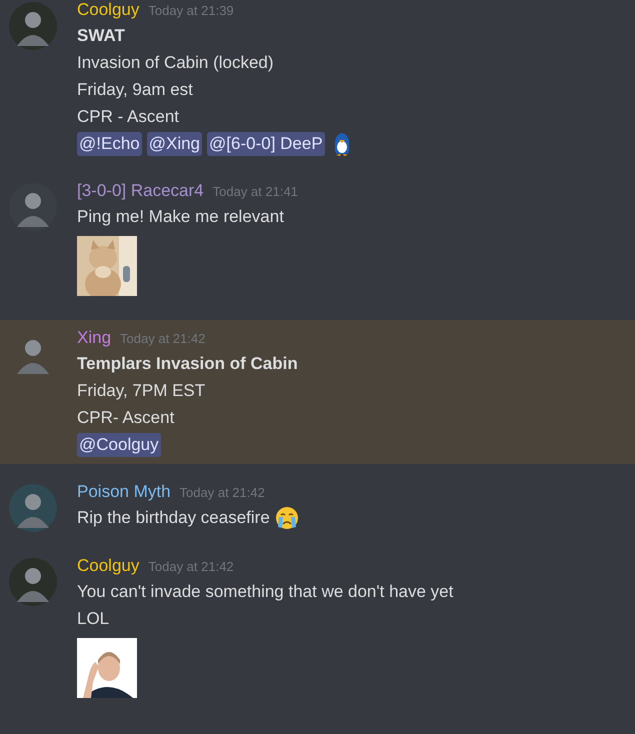 The image size is (635, 734). What do you see at coordinates (140, 191) in the screenshot?
I see `username: [3-0-0] Racecar4` at bounding box center [140, 191].